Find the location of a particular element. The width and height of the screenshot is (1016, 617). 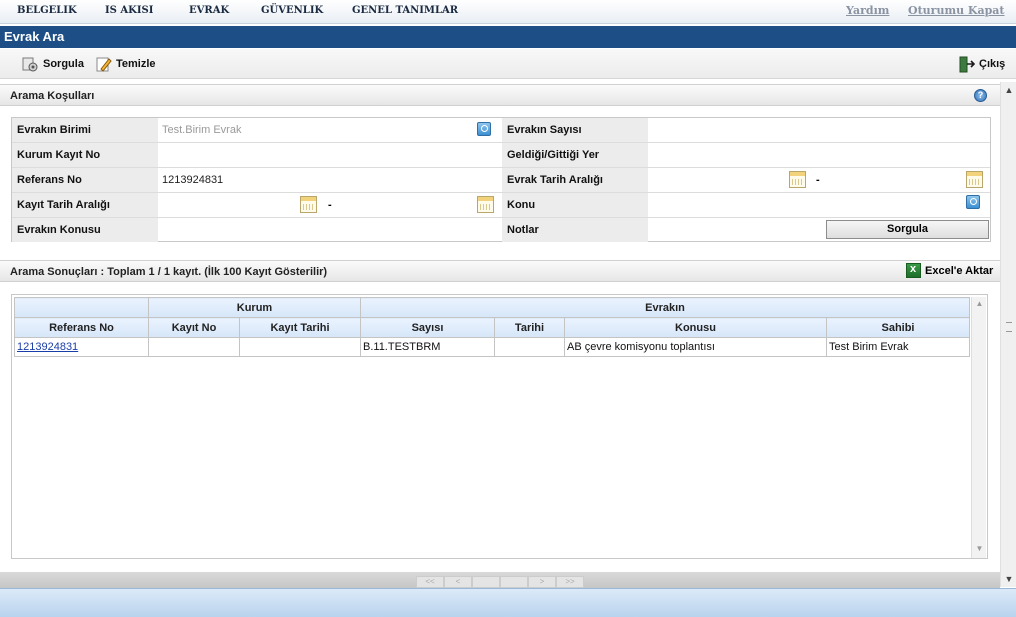

evrakin-konusu-field is located at coordinates (328, 230).